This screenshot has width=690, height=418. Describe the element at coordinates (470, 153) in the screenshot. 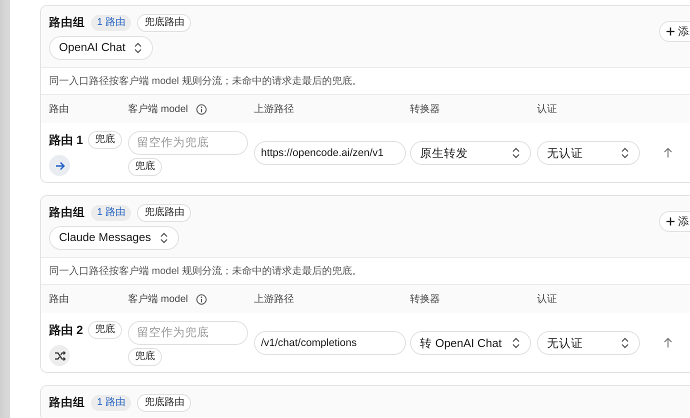

I see `converter-select: 原生转发` at that location.